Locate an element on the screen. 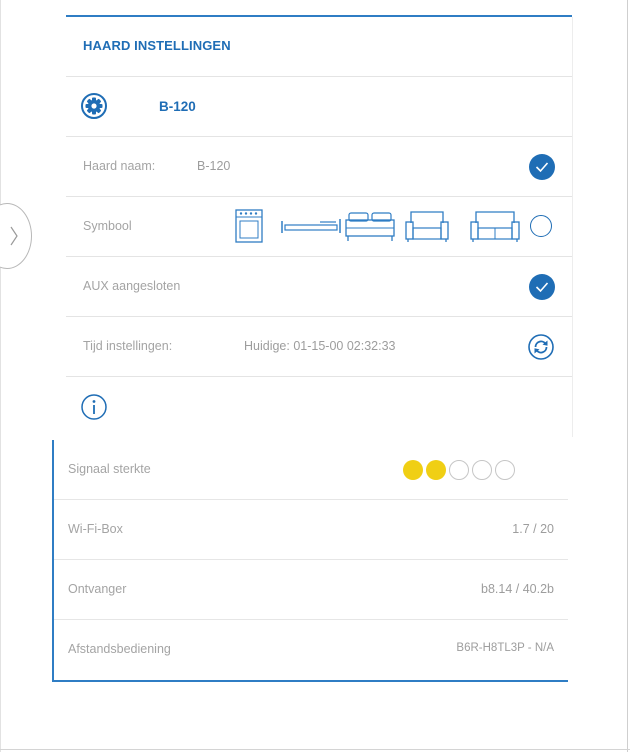  symbol-label: Symbool is located at coordinates (107, 226).